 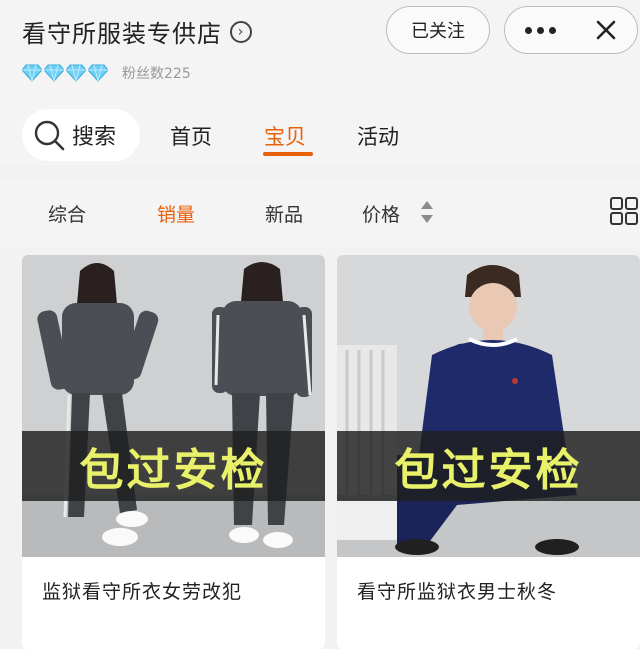 I want to click on sort-sales: 销量, so click(x=176, y=213).